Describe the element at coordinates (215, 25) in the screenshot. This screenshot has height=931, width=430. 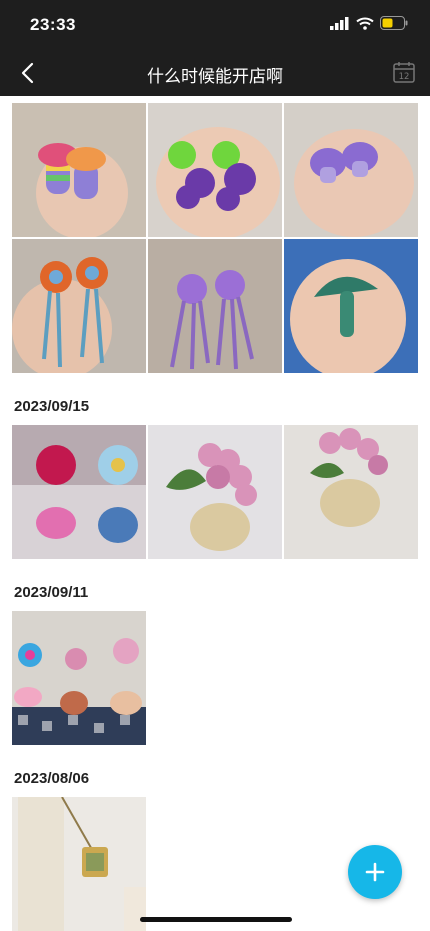
I see `status-bar: 23:33` at that location.